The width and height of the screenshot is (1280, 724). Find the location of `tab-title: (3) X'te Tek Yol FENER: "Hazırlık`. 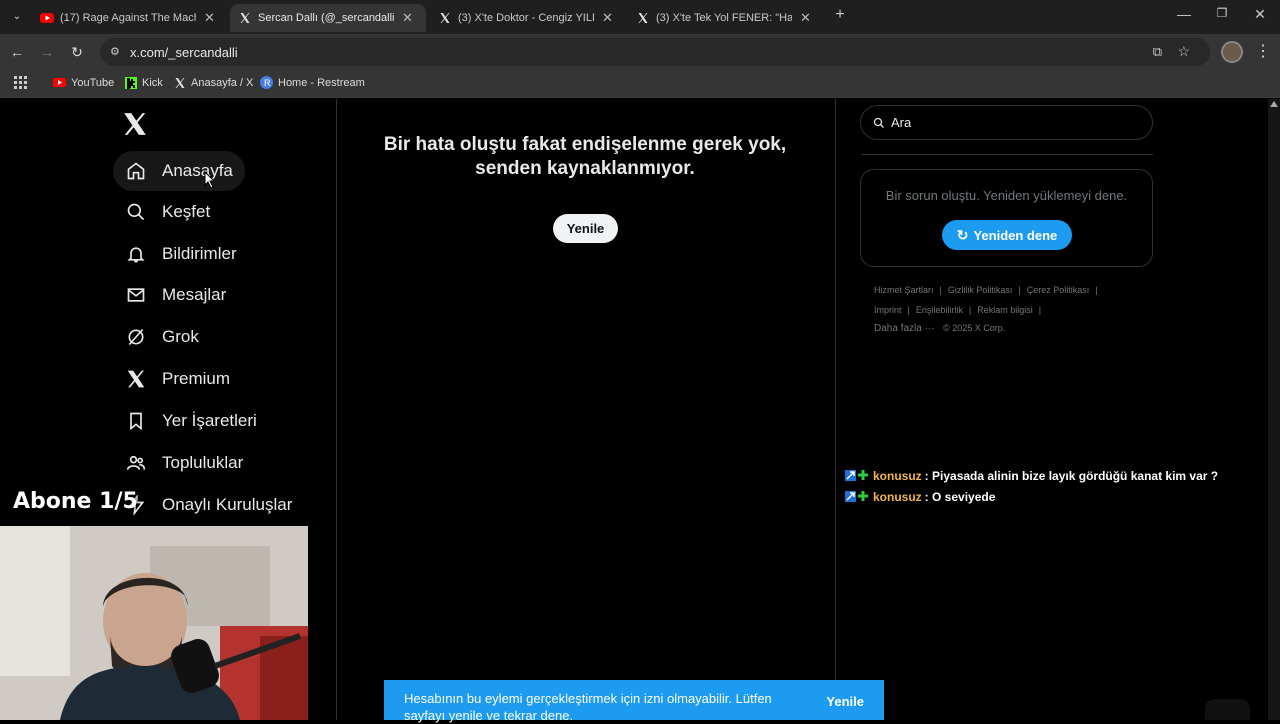

tab-title: (3) X'te Tek Yol FENER: "Hazırlık is located at coordinates (724, 18).